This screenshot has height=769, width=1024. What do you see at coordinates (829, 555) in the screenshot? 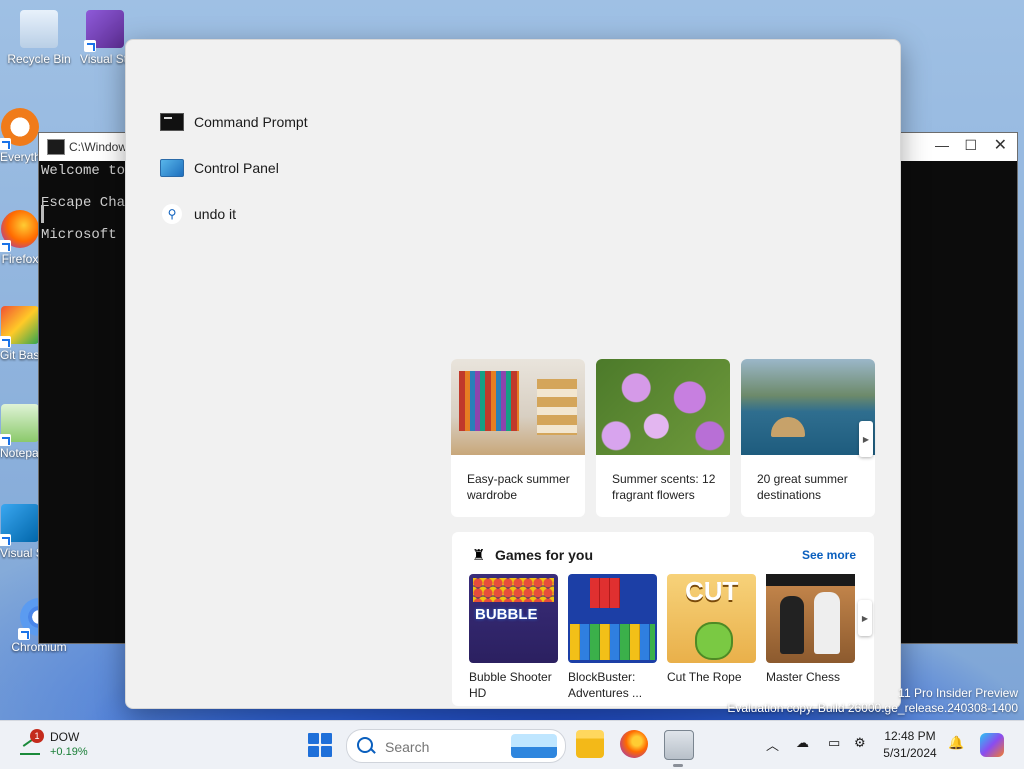
I see `see-more-link: See more` at bounding box center [829, 555].